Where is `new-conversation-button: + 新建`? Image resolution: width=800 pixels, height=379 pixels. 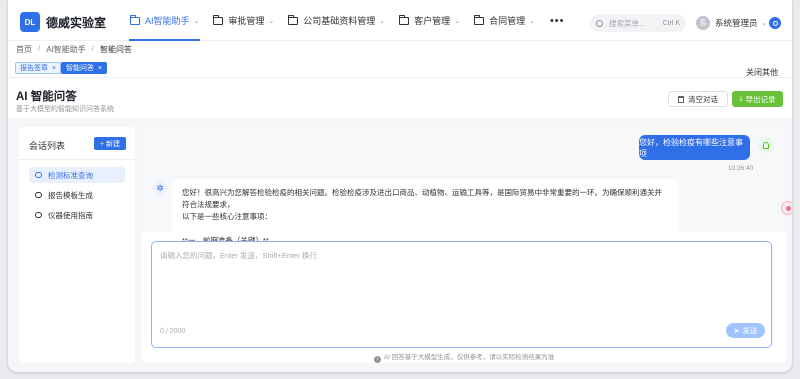 new-conversation-button: + 新建 is located at coordinates (110, 143).